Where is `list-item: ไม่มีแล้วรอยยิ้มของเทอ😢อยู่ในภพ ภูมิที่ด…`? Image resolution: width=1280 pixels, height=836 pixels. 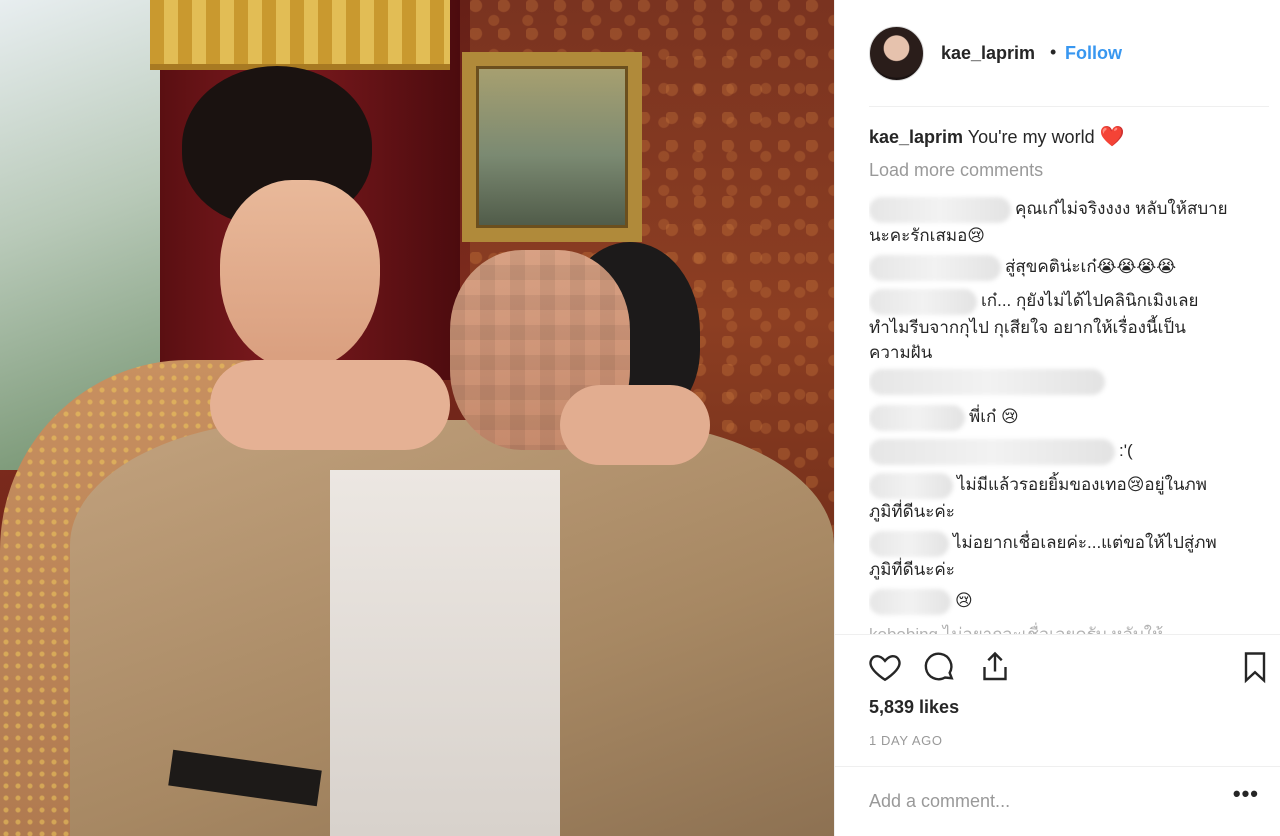
list-item: ไม่มีแล้วรอยยิ้มของเทอ😢อยู่ในภพ ภูมิที่ด… is located at coordinates (1038, 498).